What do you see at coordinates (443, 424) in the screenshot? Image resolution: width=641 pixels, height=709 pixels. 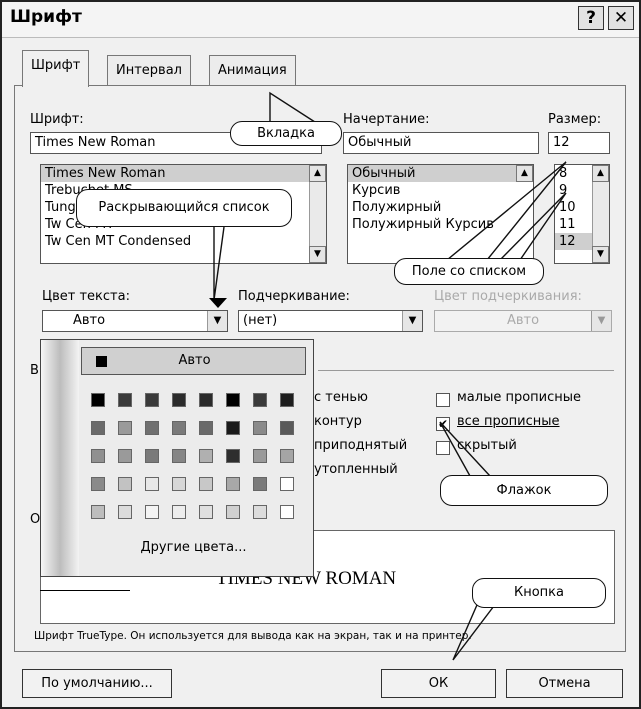 I see `all-caps-checkbox: ✔` at bounding box center [443, 424].